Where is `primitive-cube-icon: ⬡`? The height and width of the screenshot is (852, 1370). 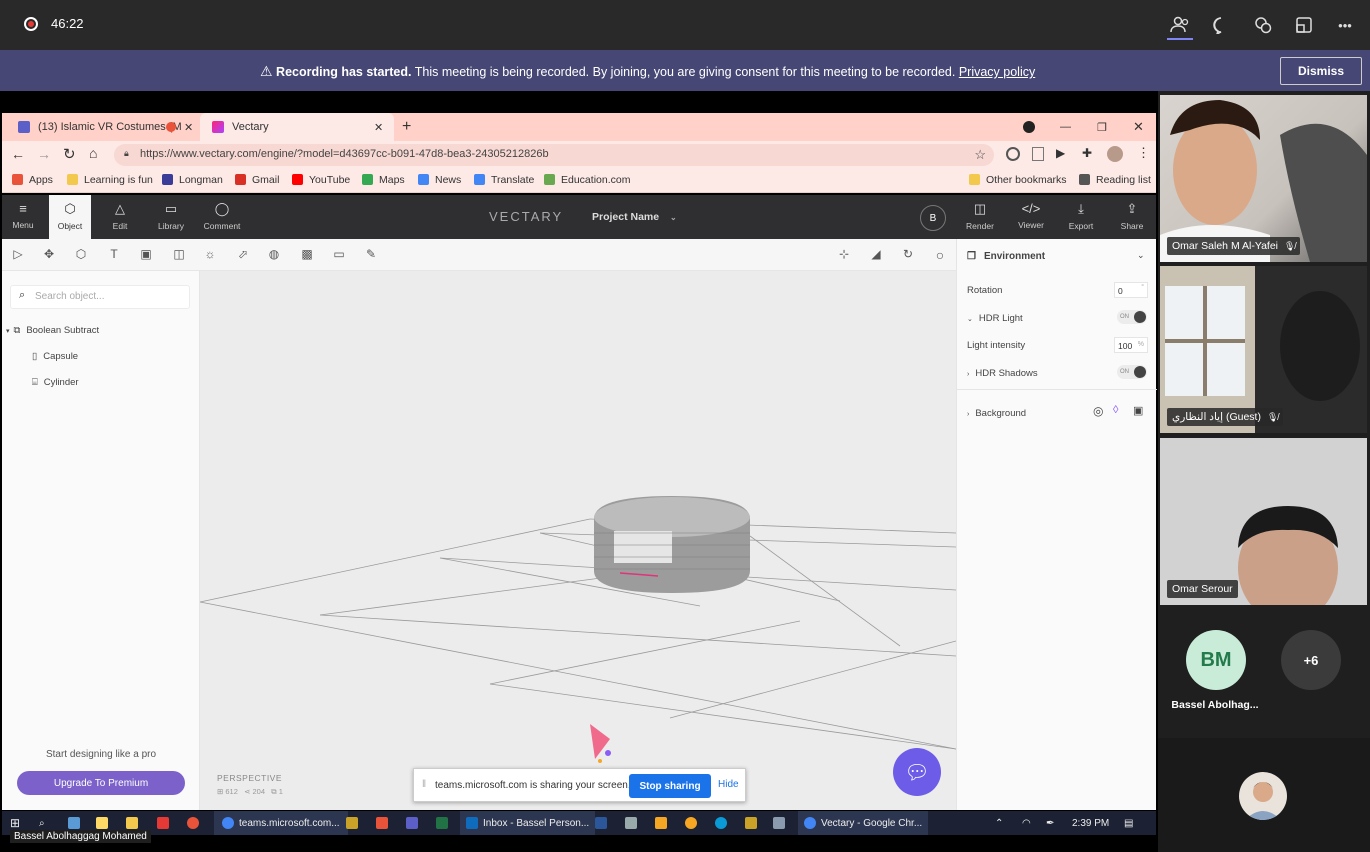 primitive-cube-icon: ⬡ is located at coordinates (81, 255).